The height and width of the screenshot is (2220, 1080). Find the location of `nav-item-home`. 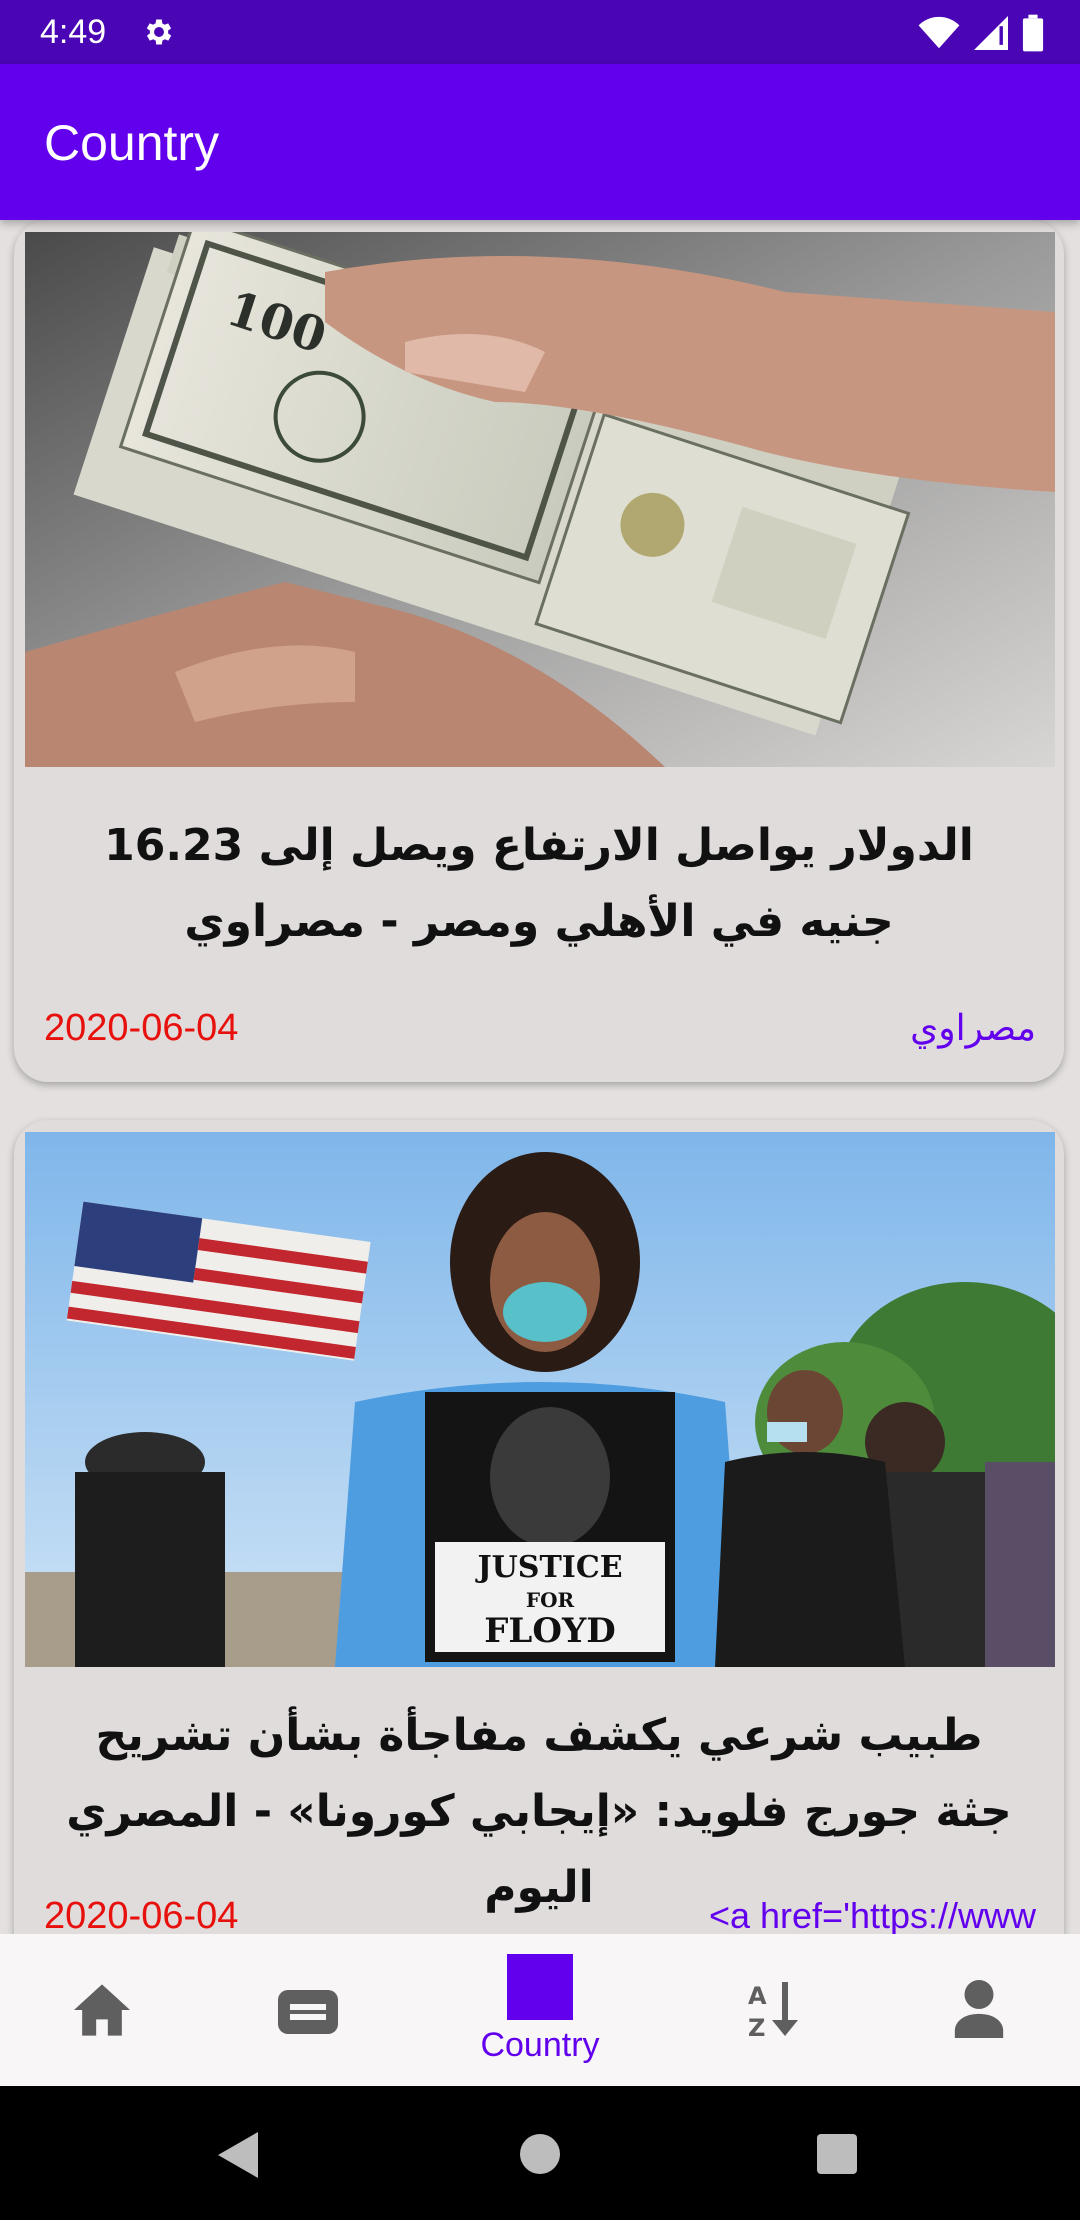

nav-item-home is located at coordinates (108, 2010).